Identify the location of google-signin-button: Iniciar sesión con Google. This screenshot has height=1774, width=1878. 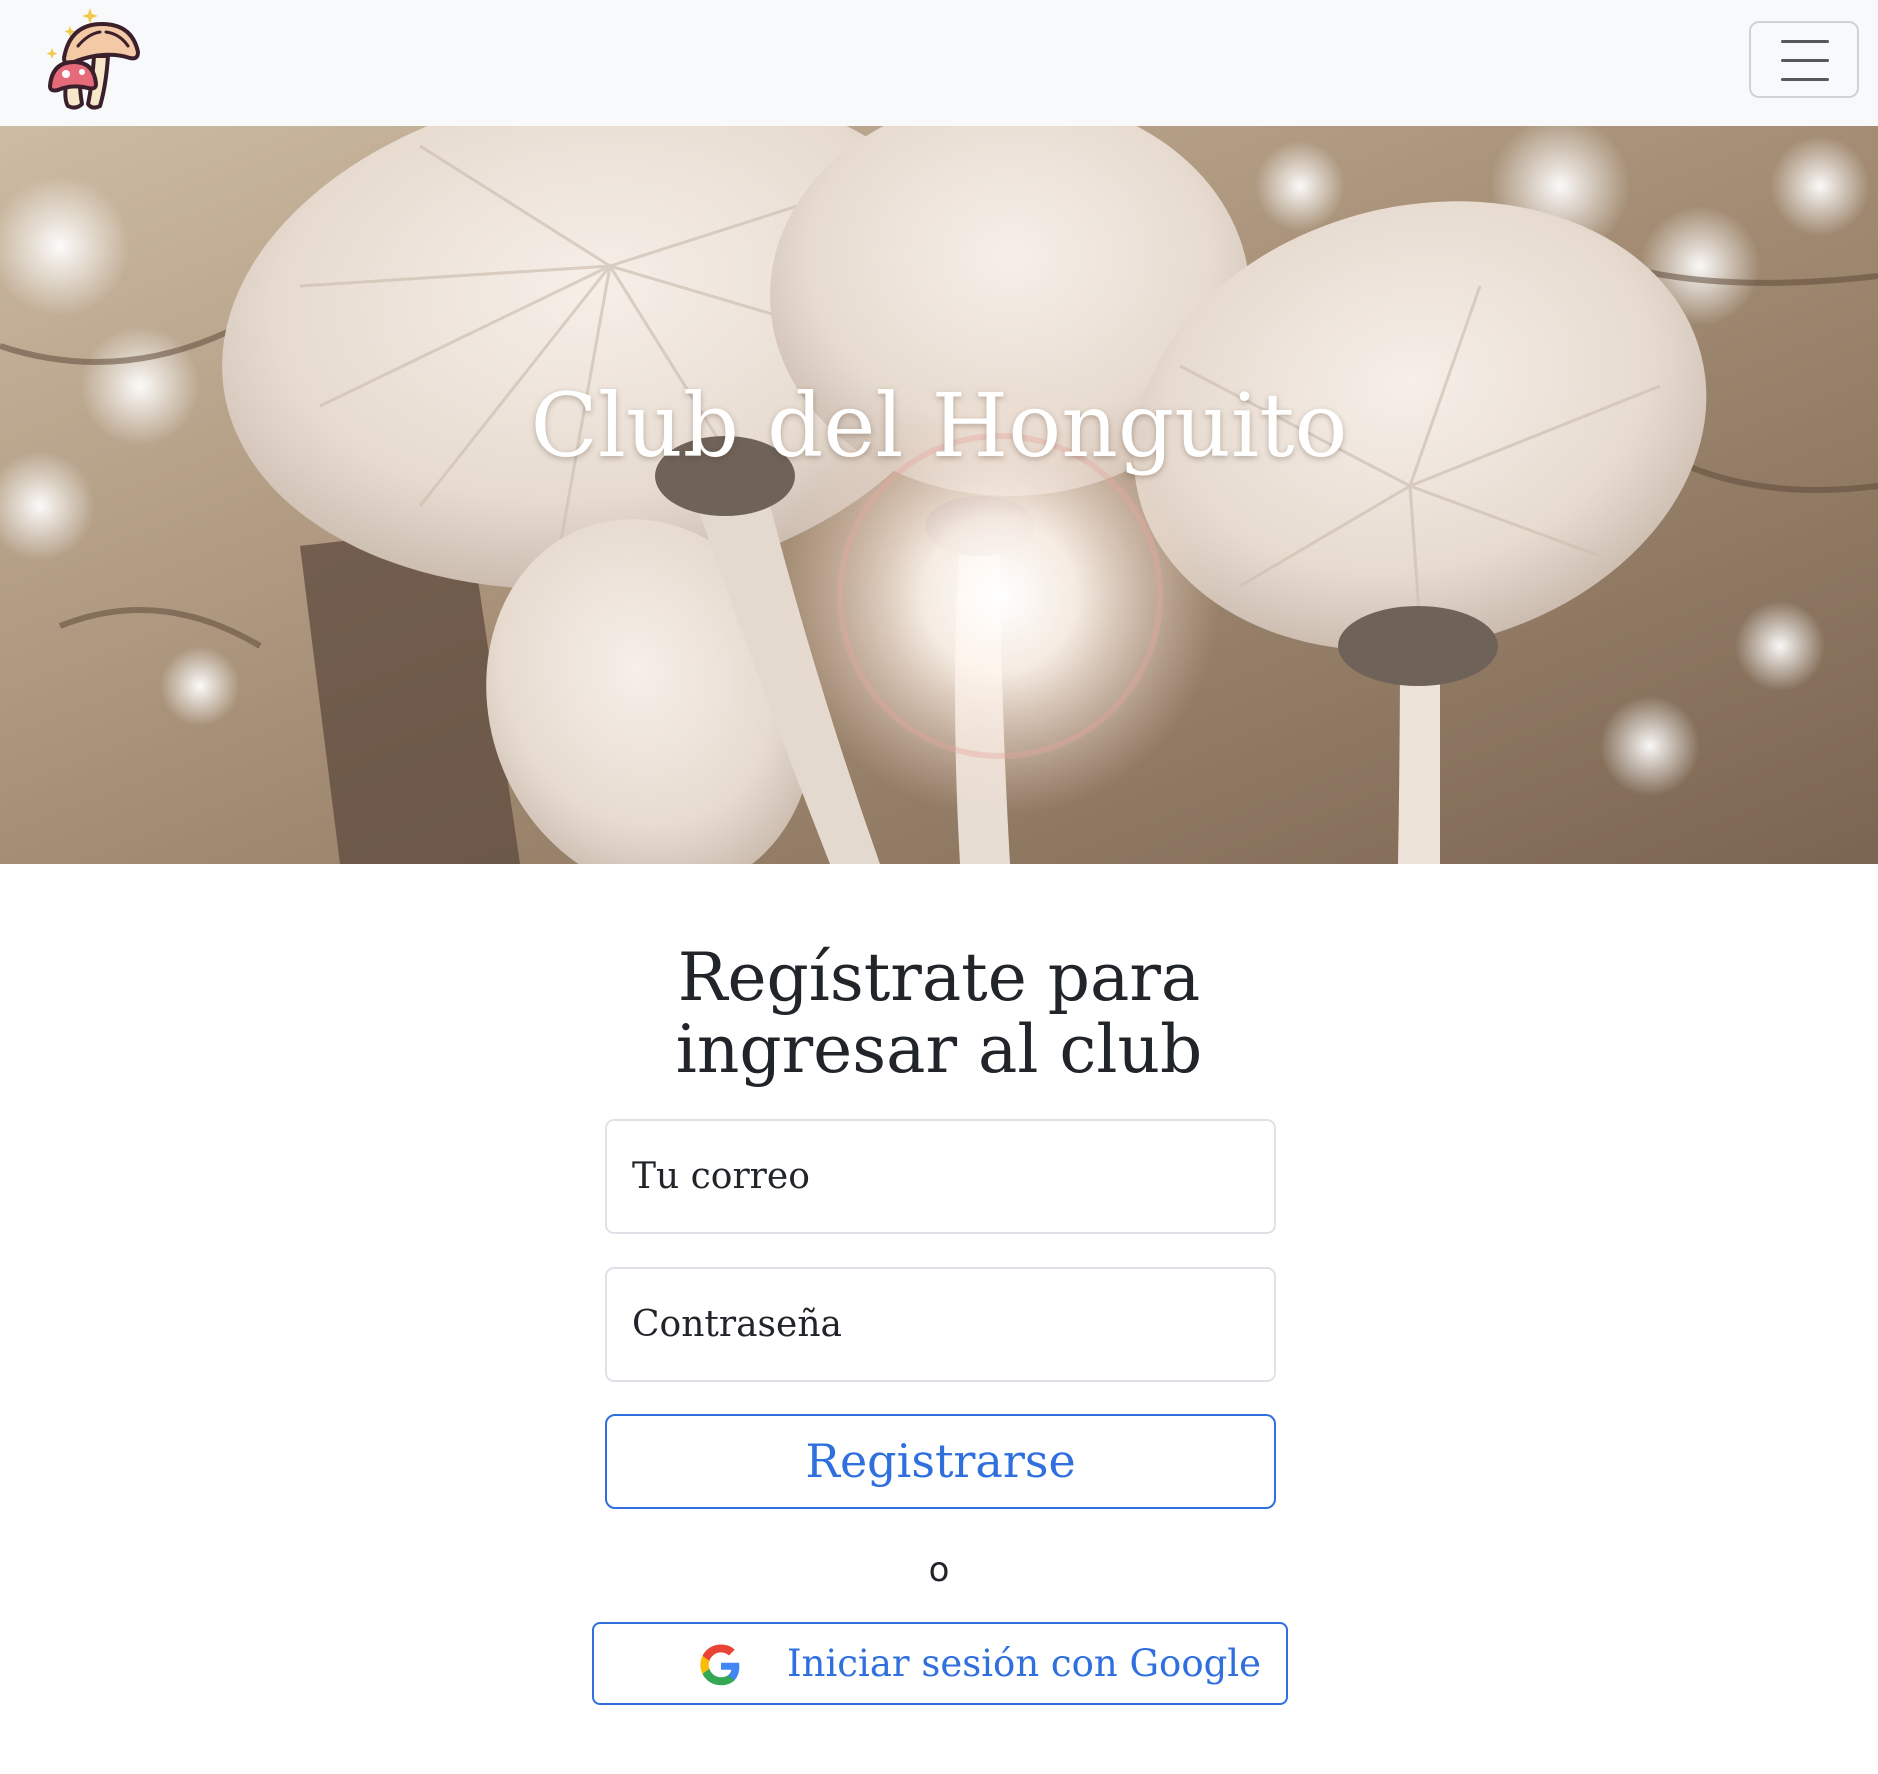
(940, 1663).